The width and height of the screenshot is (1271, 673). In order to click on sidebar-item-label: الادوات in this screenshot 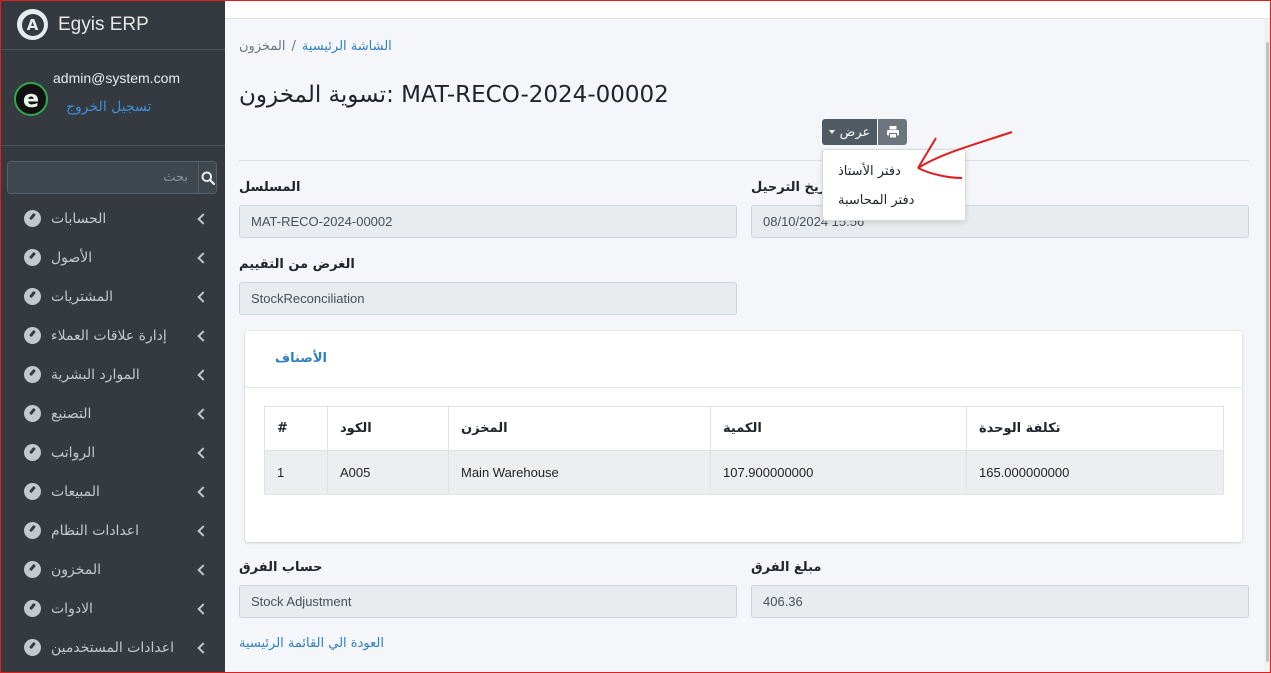, I will do `click(72, 608)`.